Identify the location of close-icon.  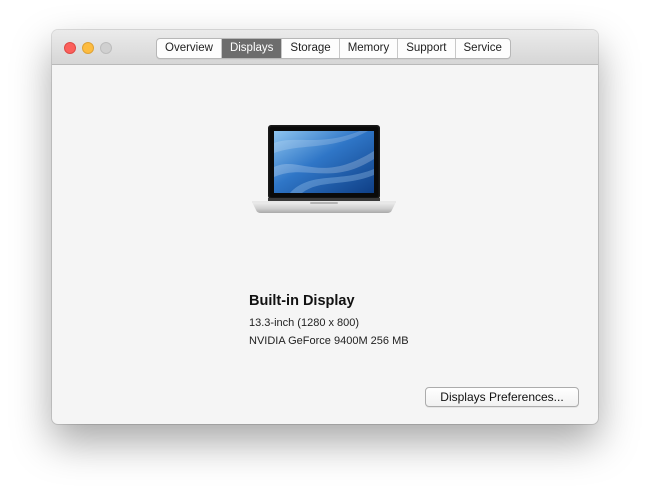
(70, 48).